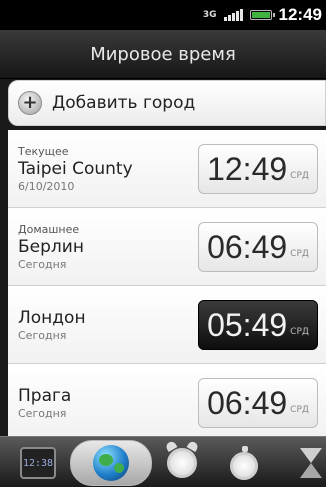 The height and width of the screenshot is (487, 326). Describe the element at coordinates (51, 246) in the screenshot. I see `city-name: Берлин` at that location.